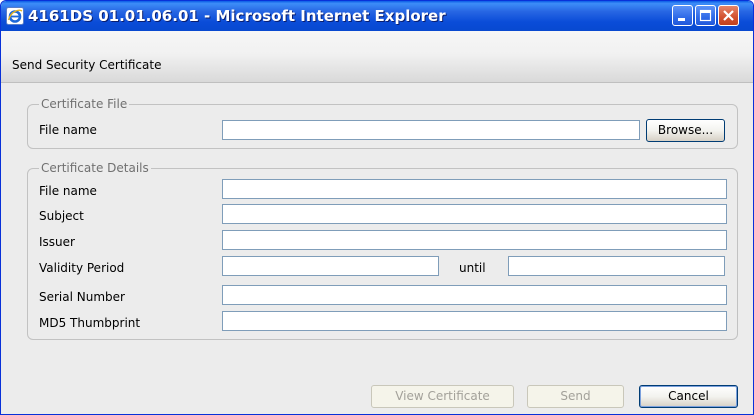 Image resolution: width=754 pixels, height=415 pixels. What do you see at coordinates (474, 214) in the screenshot?
I see `subject-field` at bounding box center [474, 214].